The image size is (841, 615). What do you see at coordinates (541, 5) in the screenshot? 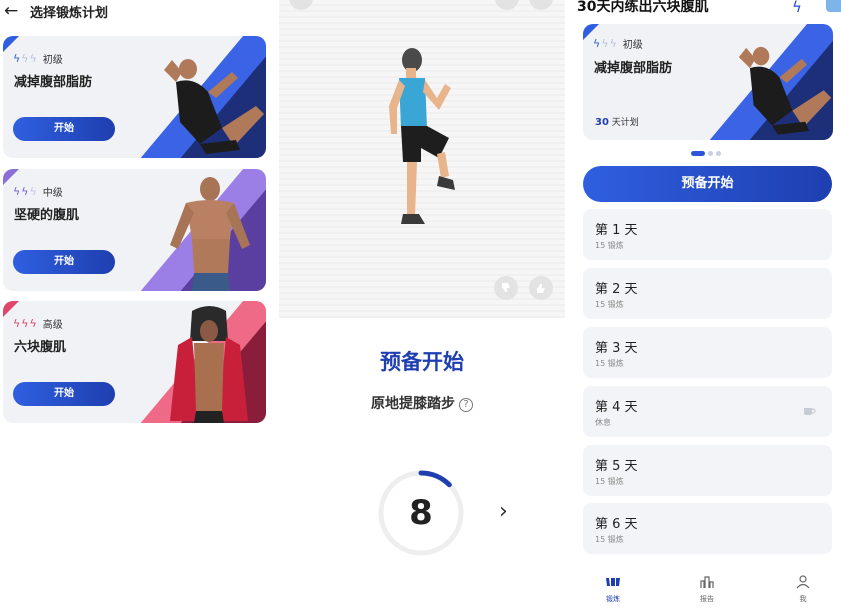
I see `settings-icon` at bounding box center [541, 5].